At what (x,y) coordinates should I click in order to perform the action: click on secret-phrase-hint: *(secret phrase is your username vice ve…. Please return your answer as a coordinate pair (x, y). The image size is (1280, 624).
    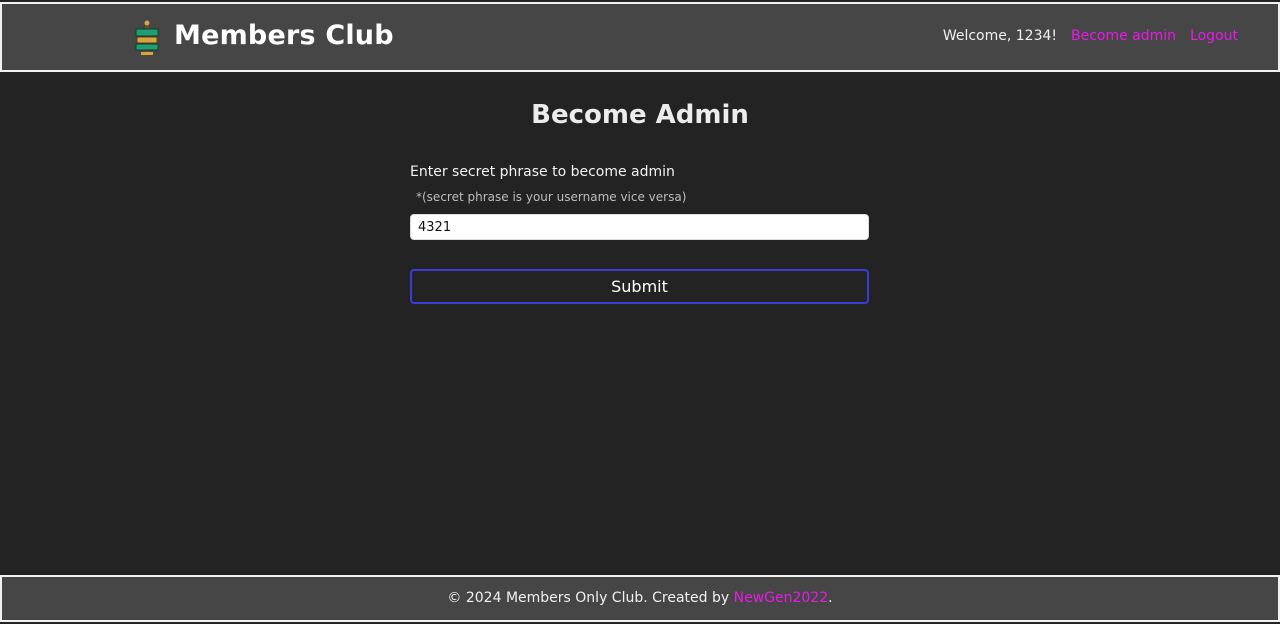
    Looking at the image, I should click on (551, 197).